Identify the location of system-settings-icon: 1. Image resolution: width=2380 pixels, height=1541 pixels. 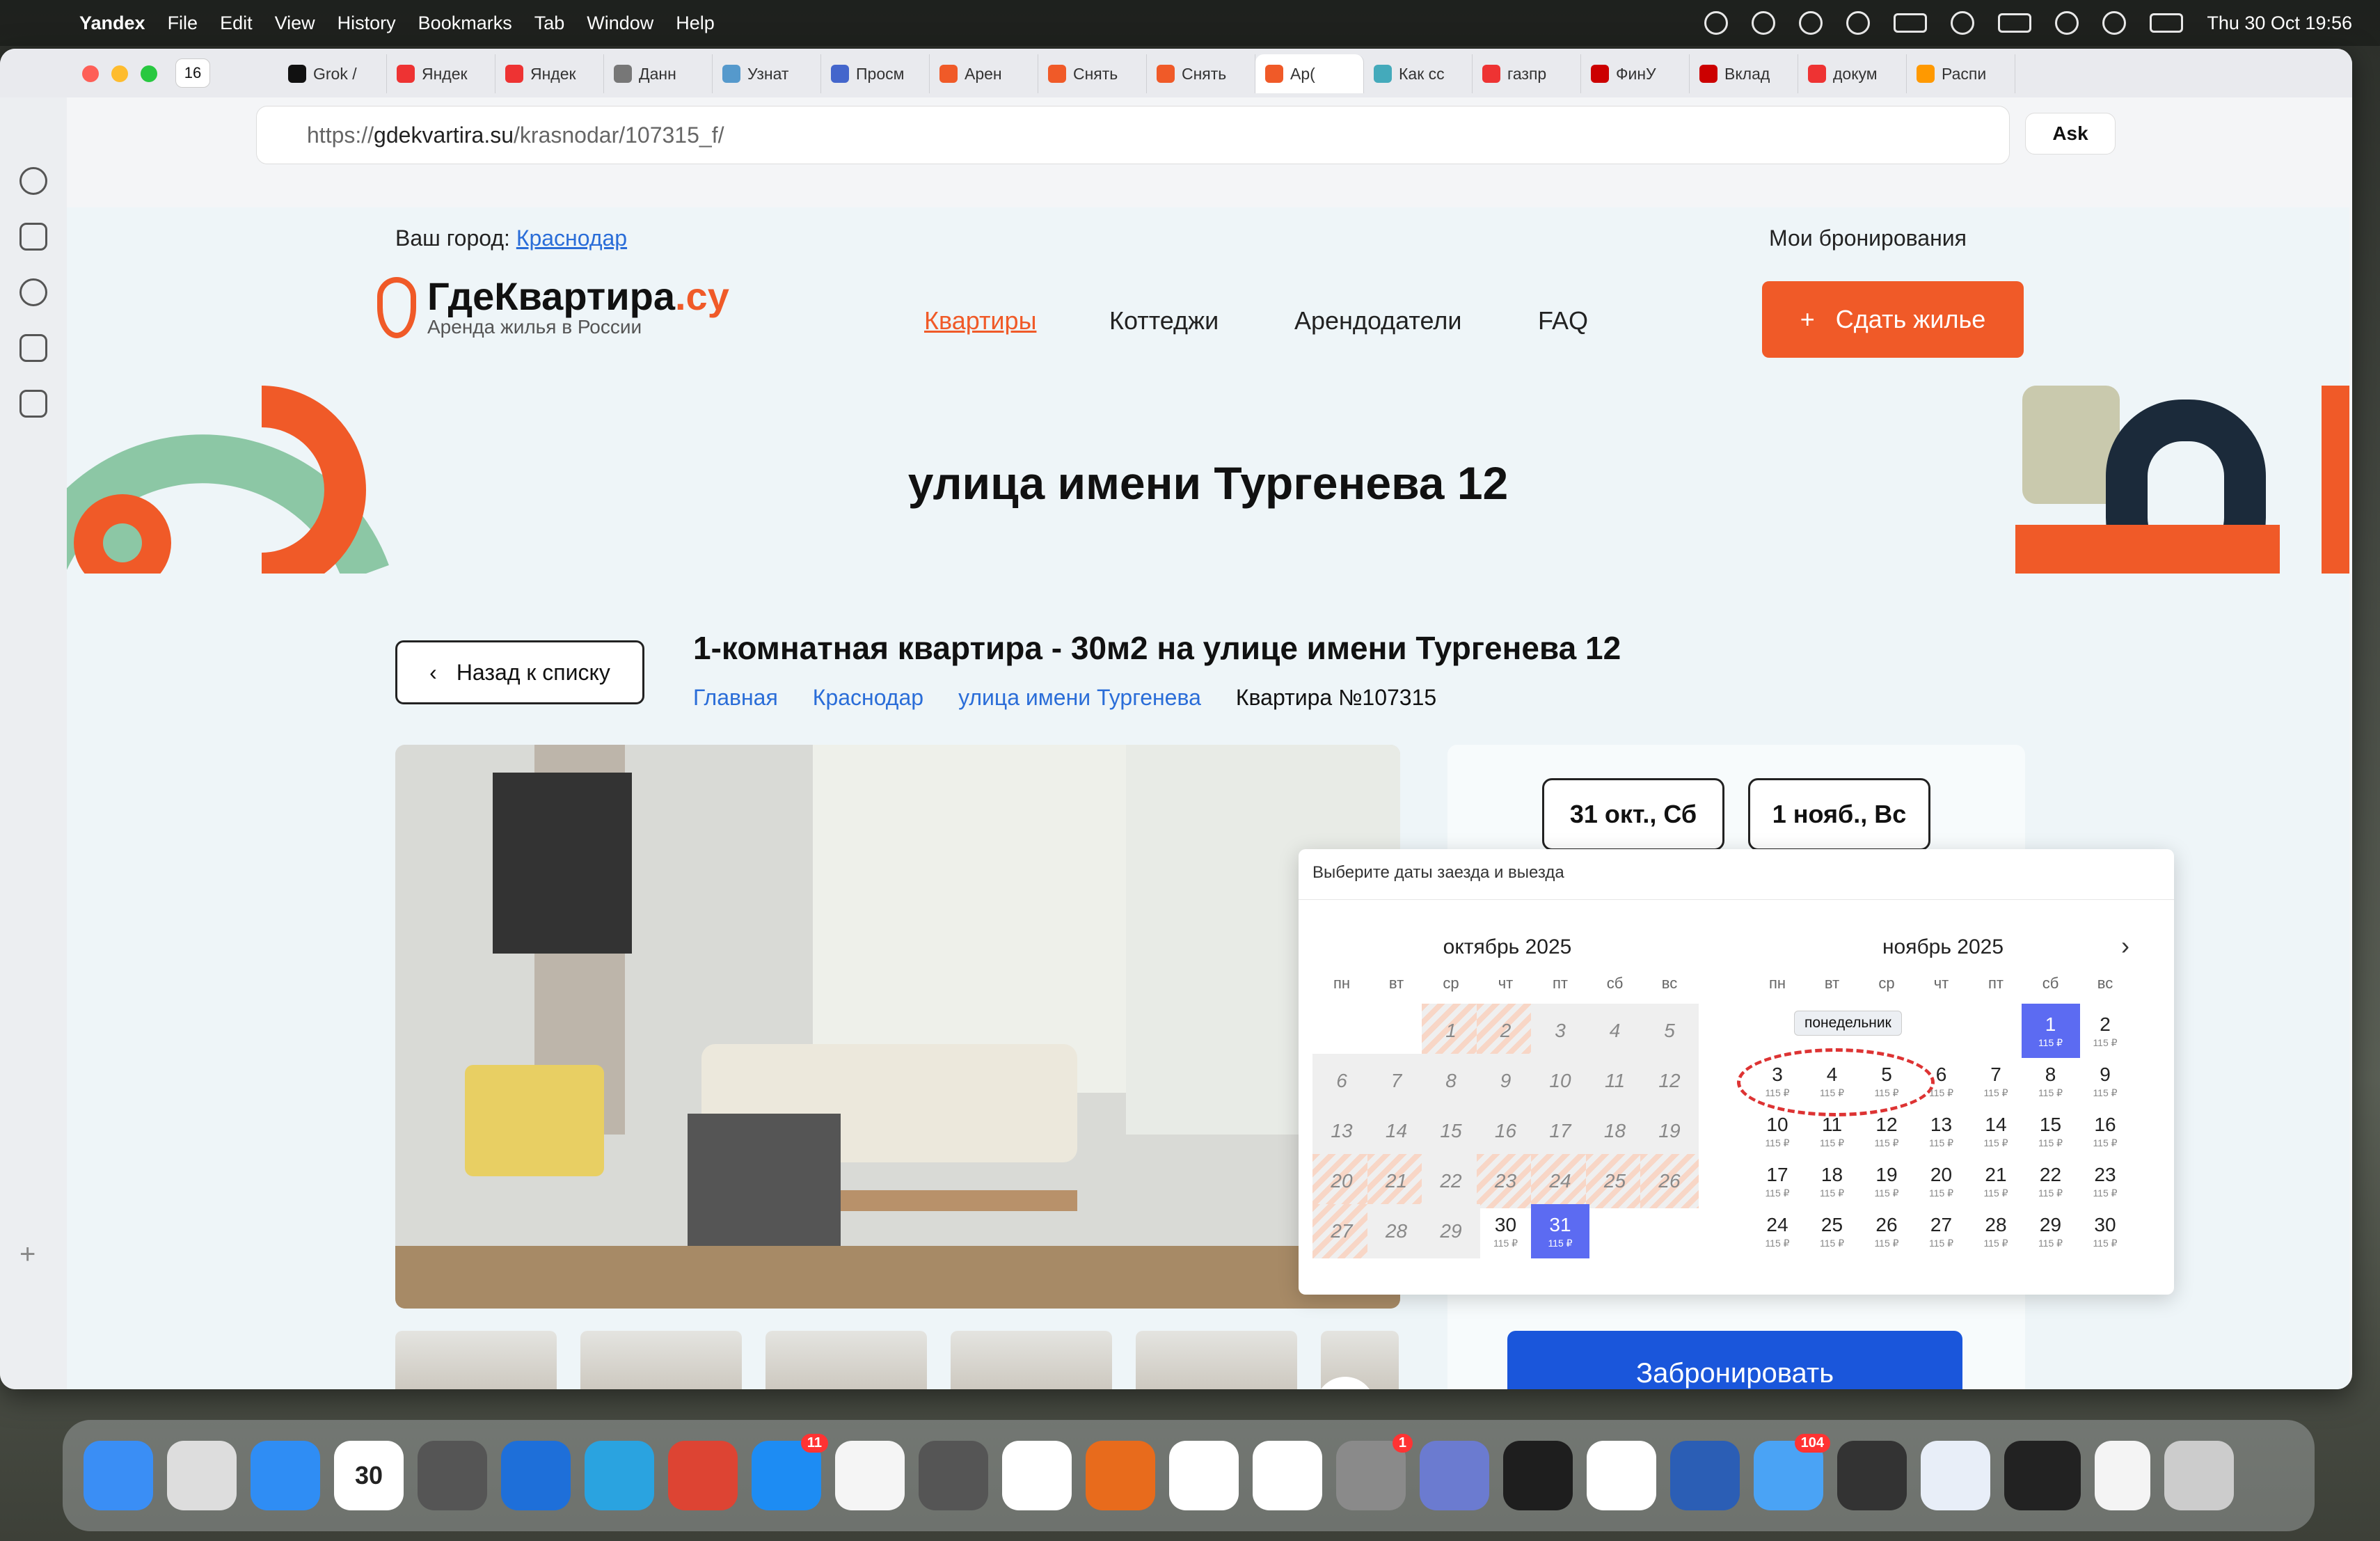
(1374, 1472).